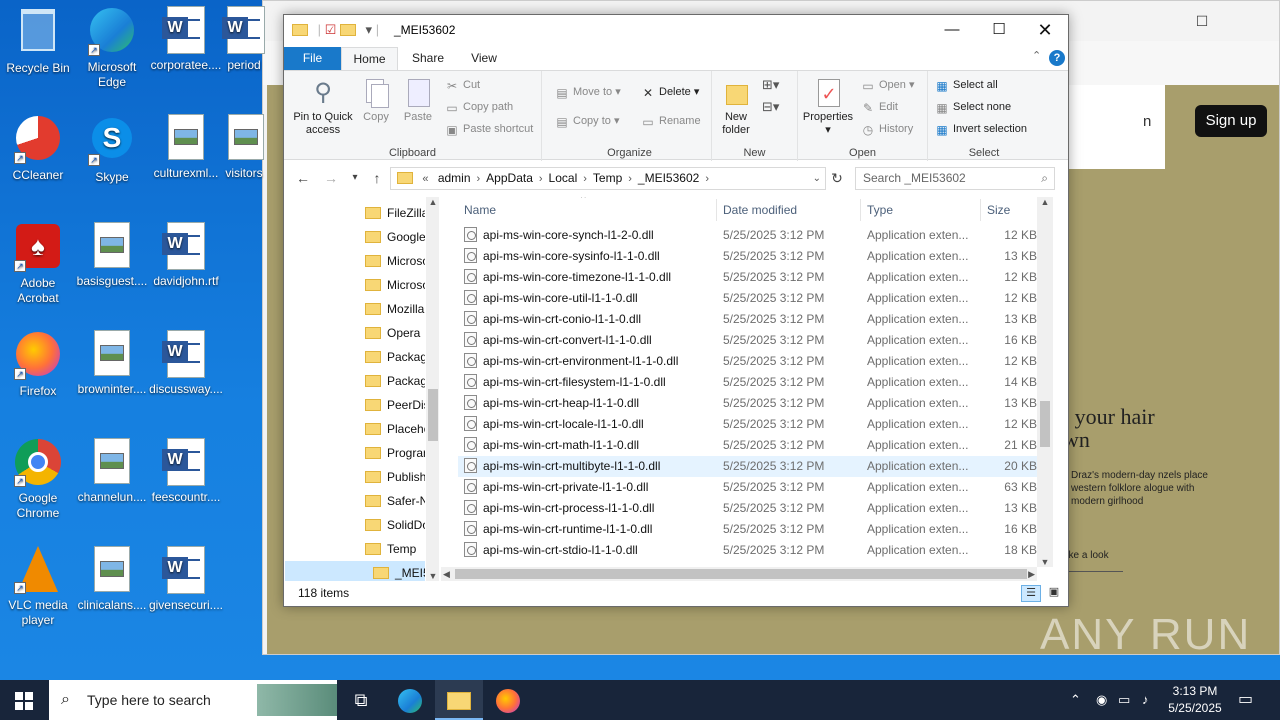 The image size is (1280, 720). I want to click on search-box: Search _MEI53602 ⌕, so click(955, 178).